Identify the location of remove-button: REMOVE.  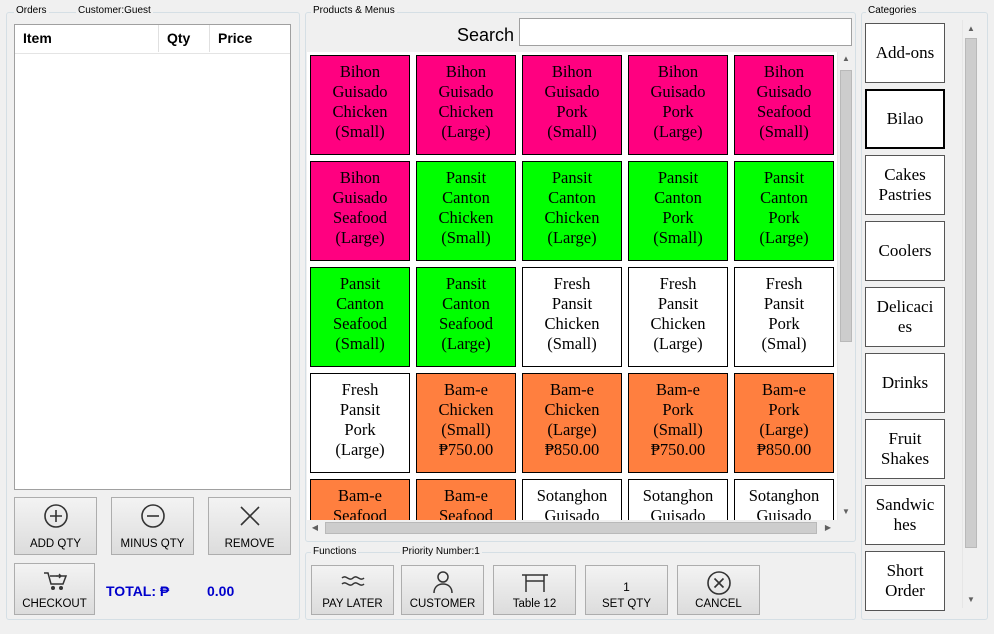
(249, 526).